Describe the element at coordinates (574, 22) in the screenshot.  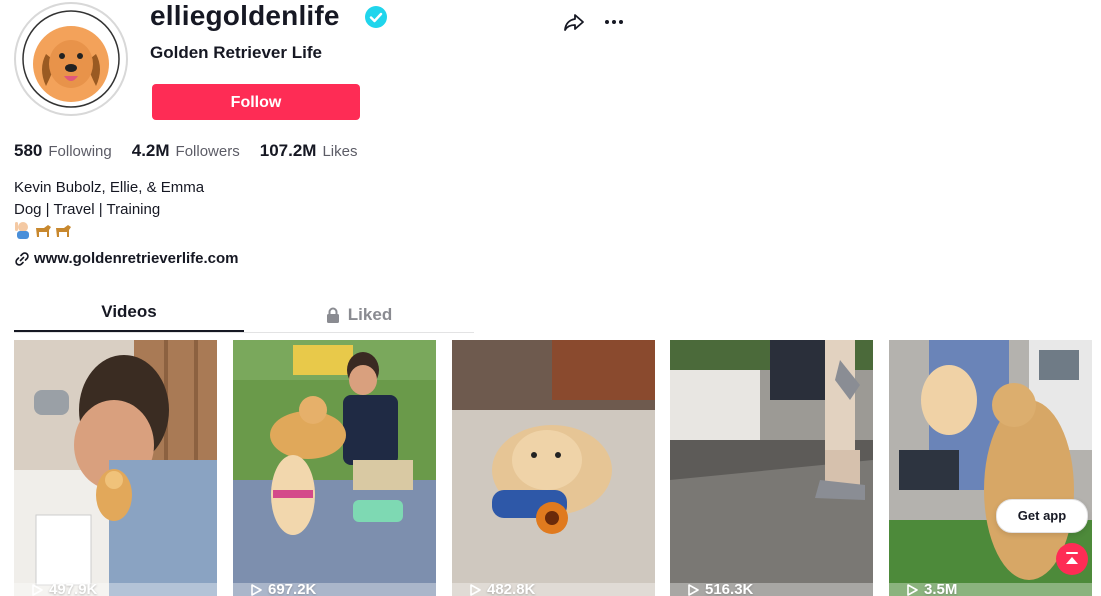
I see `share-icon` at that location.